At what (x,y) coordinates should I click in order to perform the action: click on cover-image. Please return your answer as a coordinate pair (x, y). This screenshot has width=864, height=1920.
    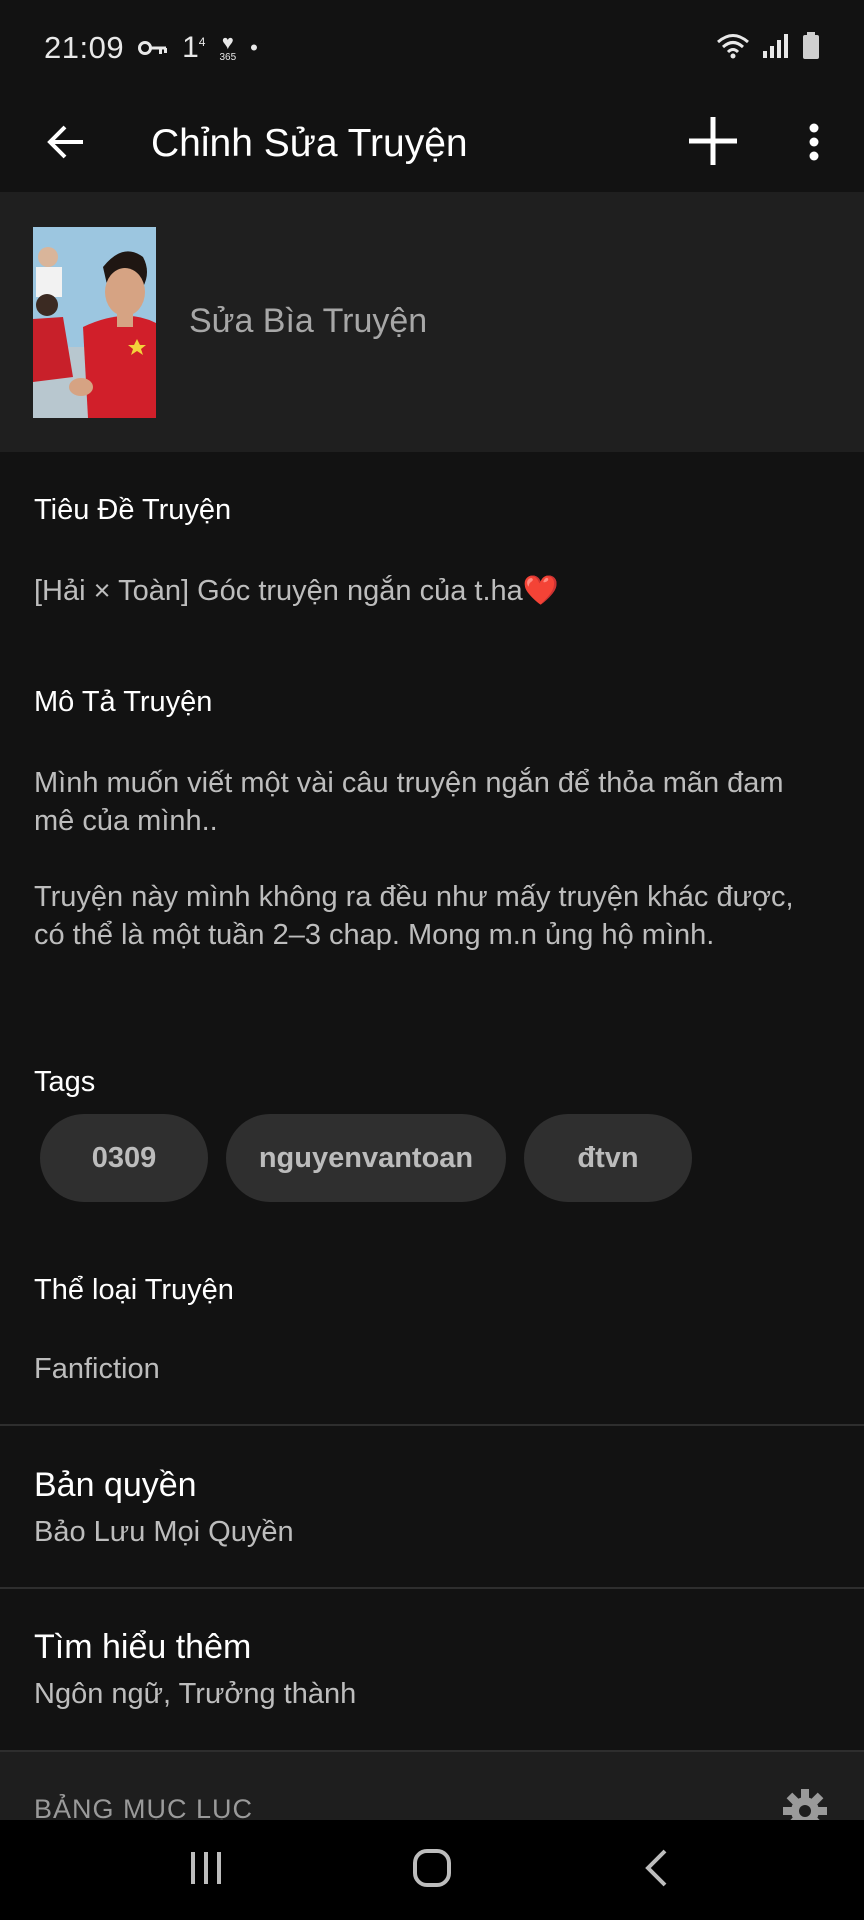
    Looking at the image, I should click on (94, 322).